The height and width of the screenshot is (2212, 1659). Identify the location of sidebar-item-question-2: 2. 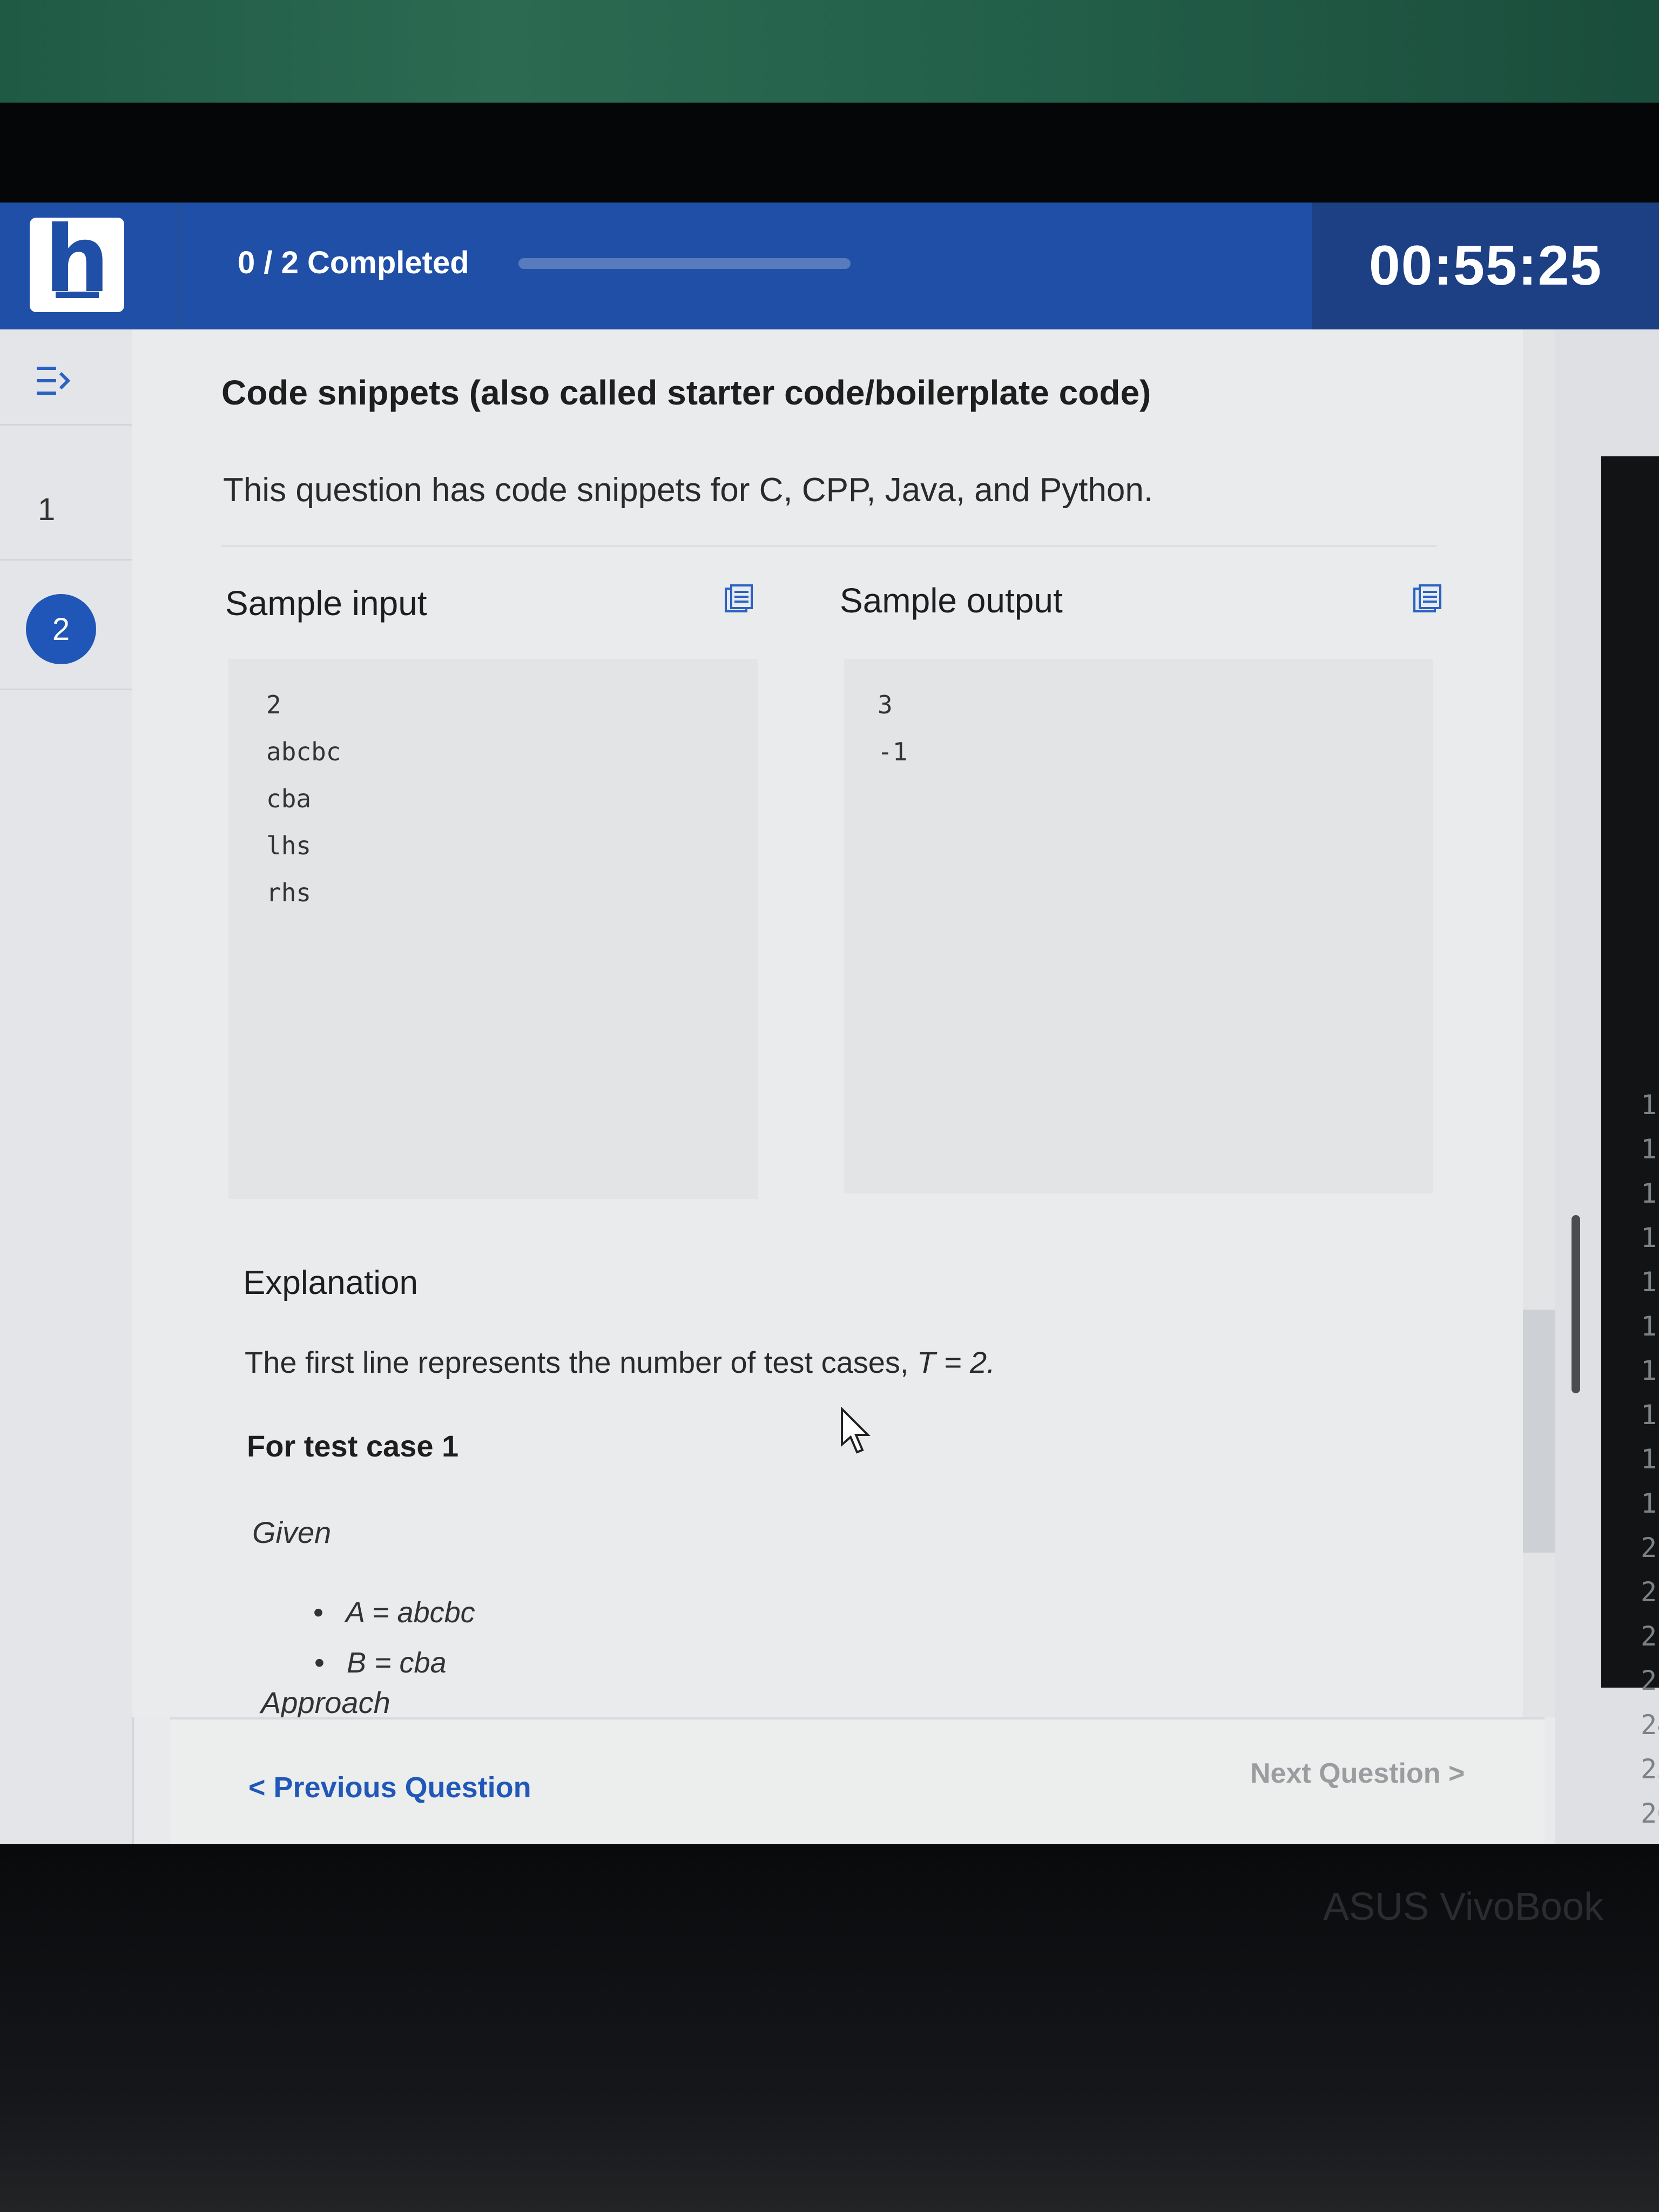
(61, 629).